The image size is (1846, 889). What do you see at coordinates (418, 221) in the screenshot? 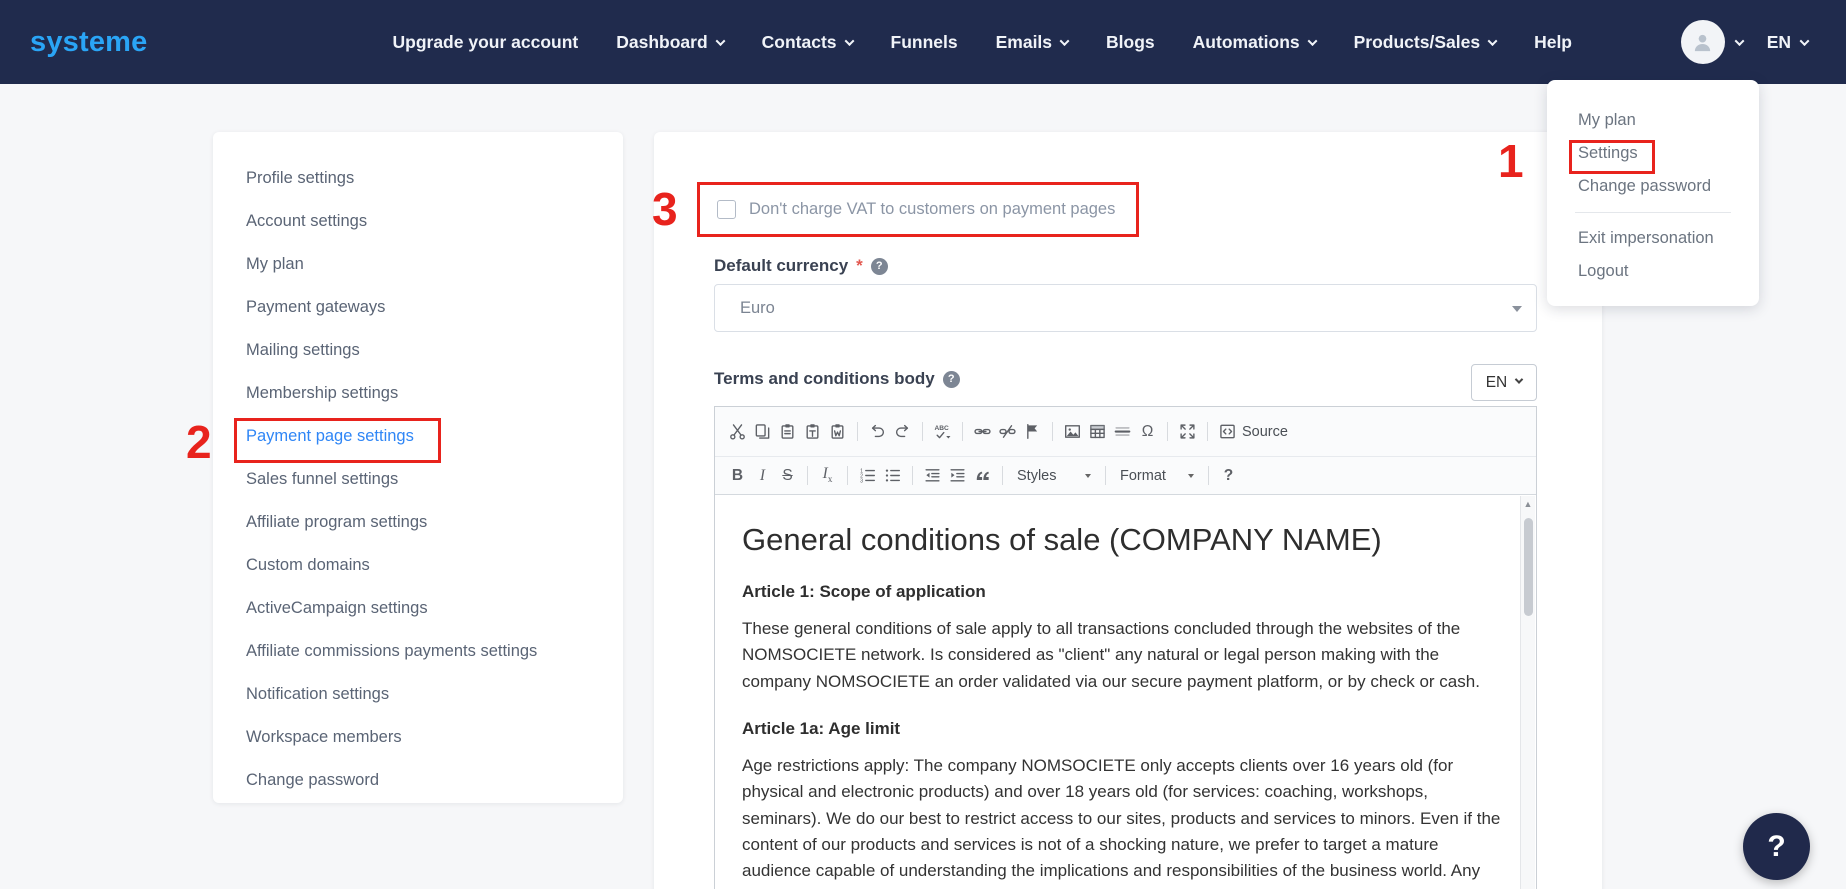
I see `sidebar-item-account-settings: Account settings` at bounding box center [418, 221].